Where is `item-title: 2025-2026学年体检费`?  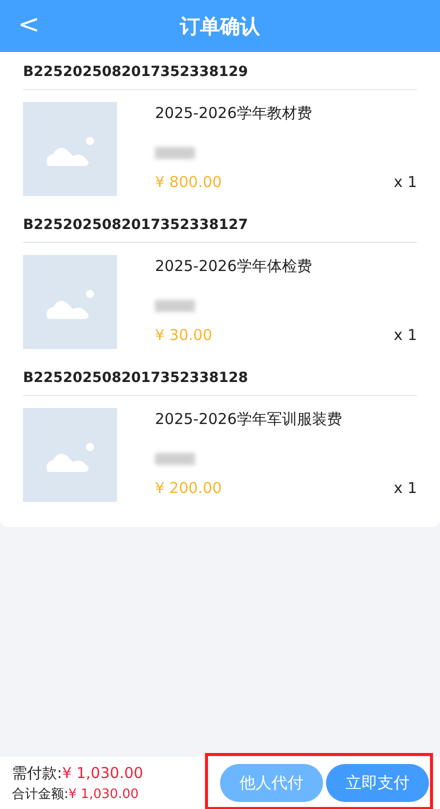
item-title: 2025-2026学年体检费 is located at coordinates (234, 266).